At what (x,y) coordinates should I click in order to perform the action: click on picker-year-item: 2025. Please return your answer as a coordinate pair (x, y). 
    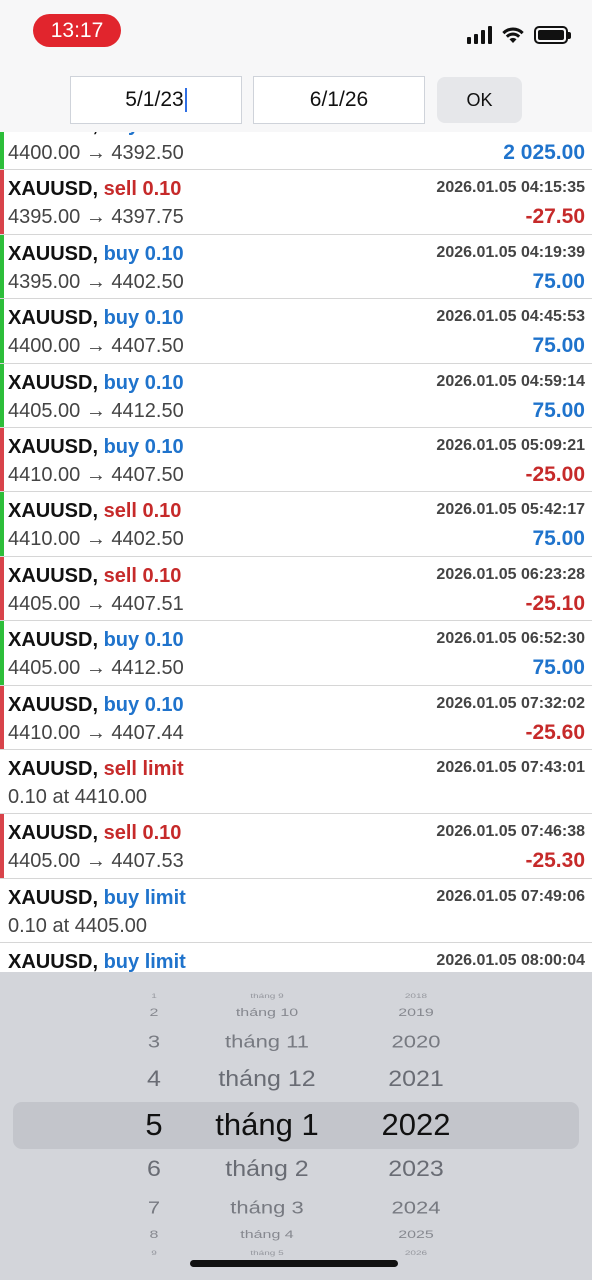
    Looking at the image, I should click on (416, 1235).